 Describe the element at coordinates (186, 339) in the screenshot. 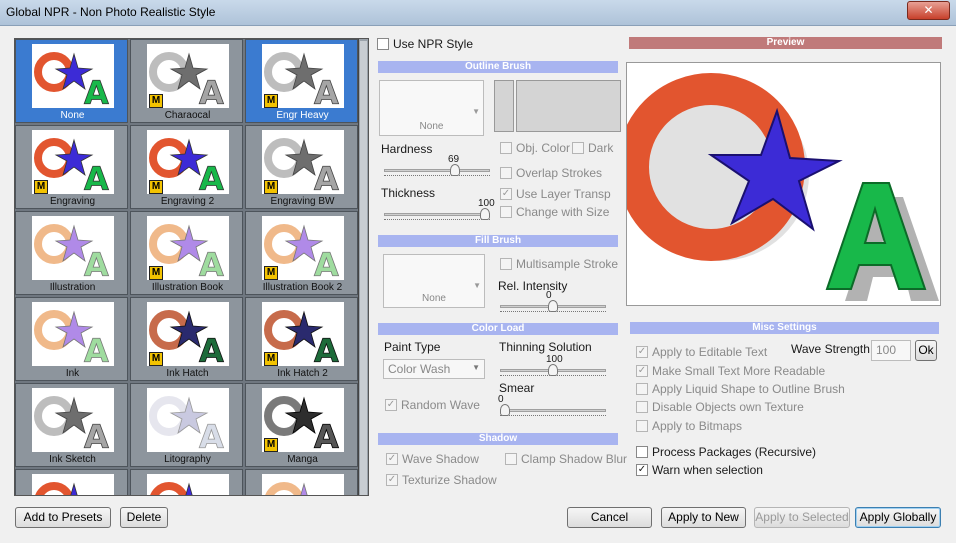

I see `preset-item: A M Ink Hatch` at that location.